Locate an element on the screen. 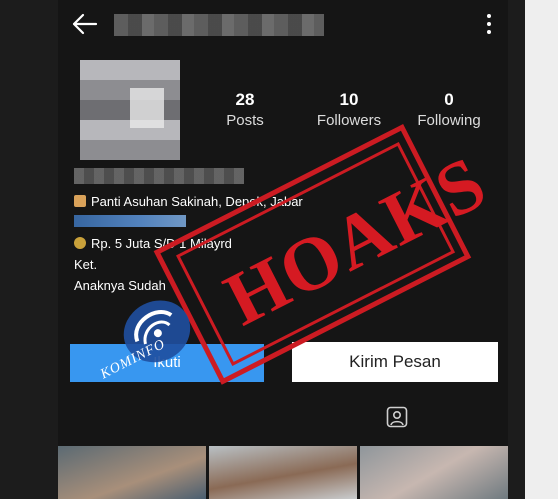 The image size is (558, 499). tagged-person-icon is located at coordinates (397, 417).